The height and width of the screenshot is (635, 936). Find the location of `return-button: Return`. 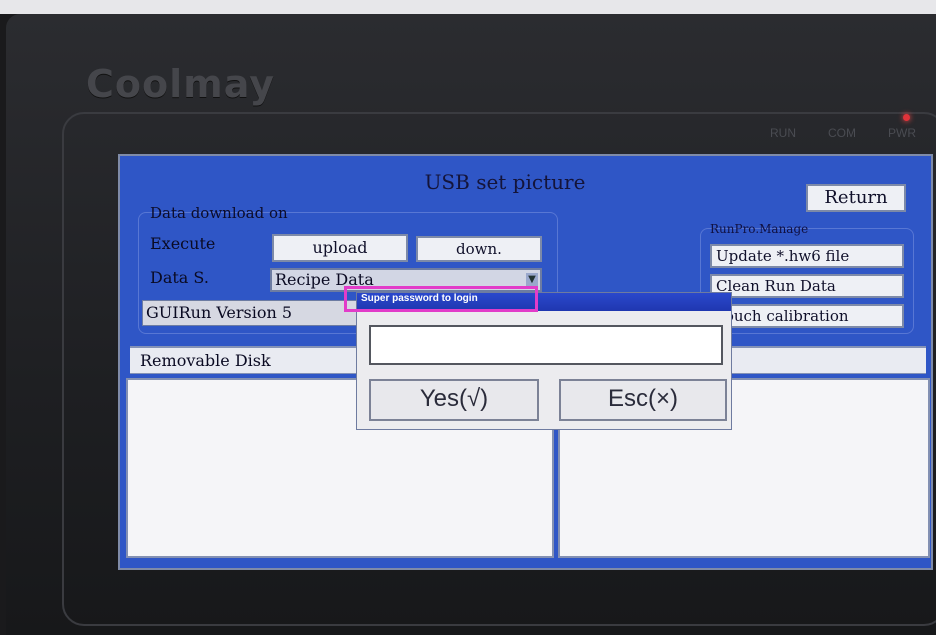

return-button: Return is located at coordinates (856, 198).